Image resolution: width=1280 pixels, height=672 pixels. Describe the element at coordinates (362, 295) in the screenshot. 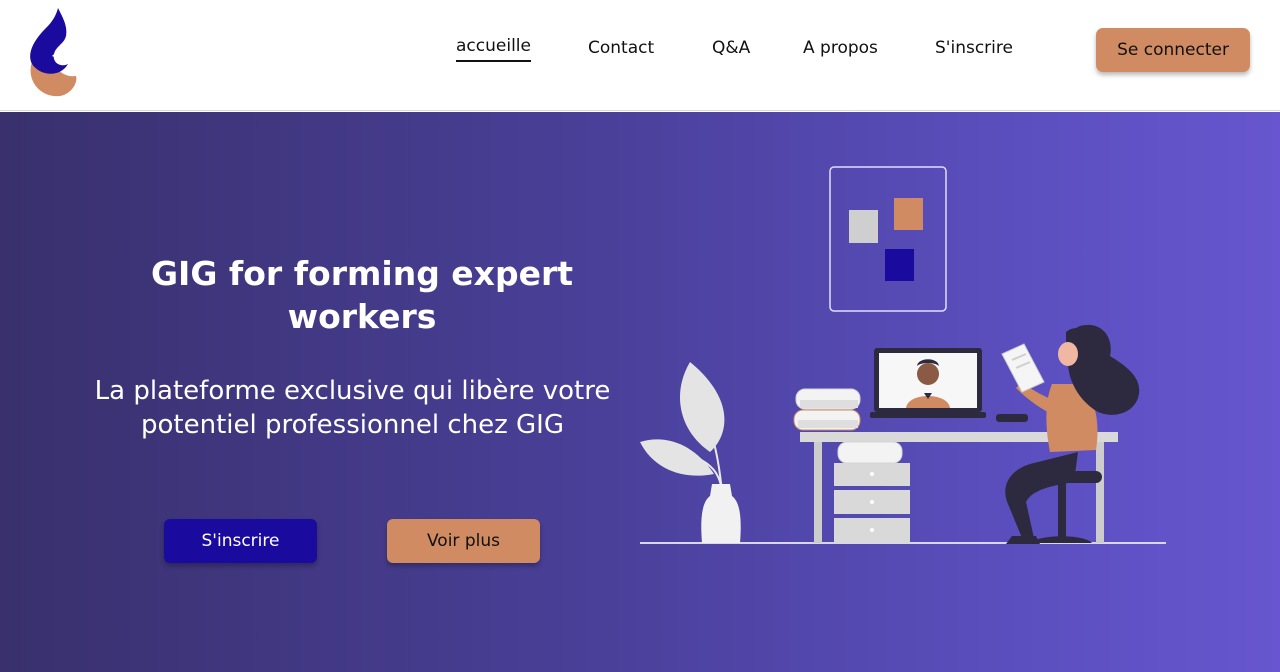

I see `hero-title: GIG for forming expert workers` at that location.